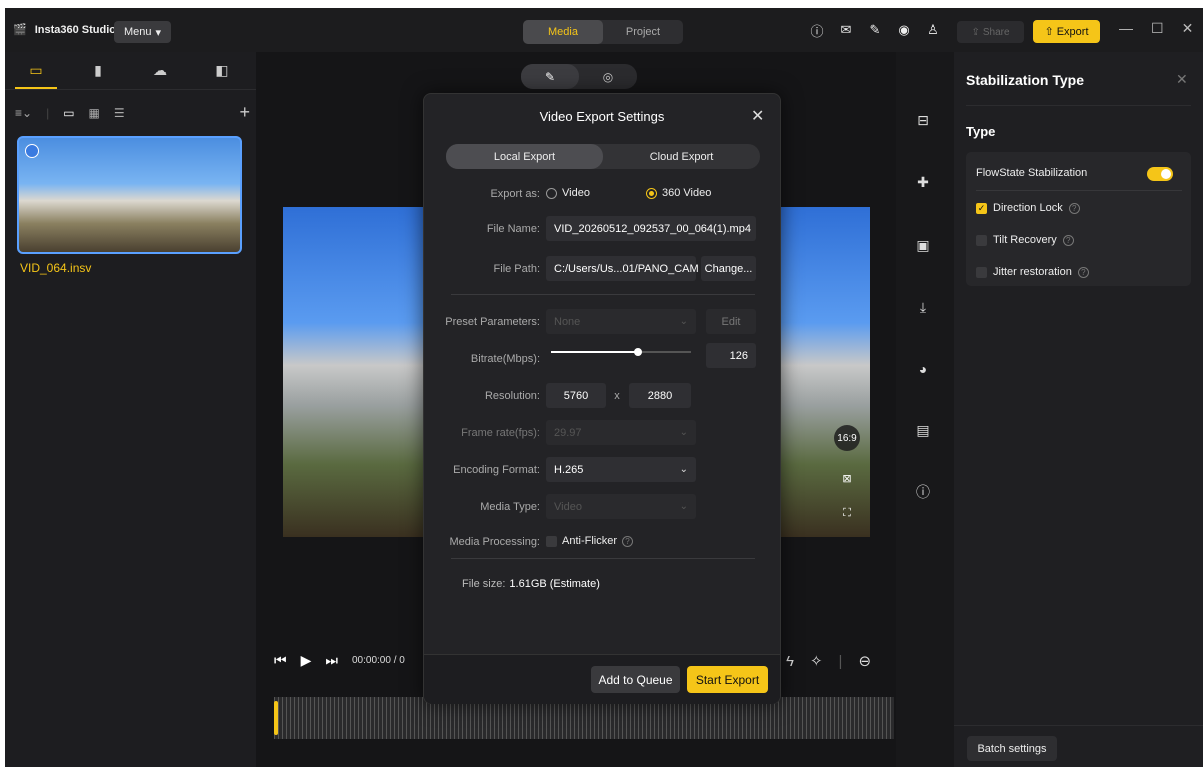 The width and height of the screenshot is (1203, 767). I want to click on maximize-icon: ☐, so click(1157, 28).